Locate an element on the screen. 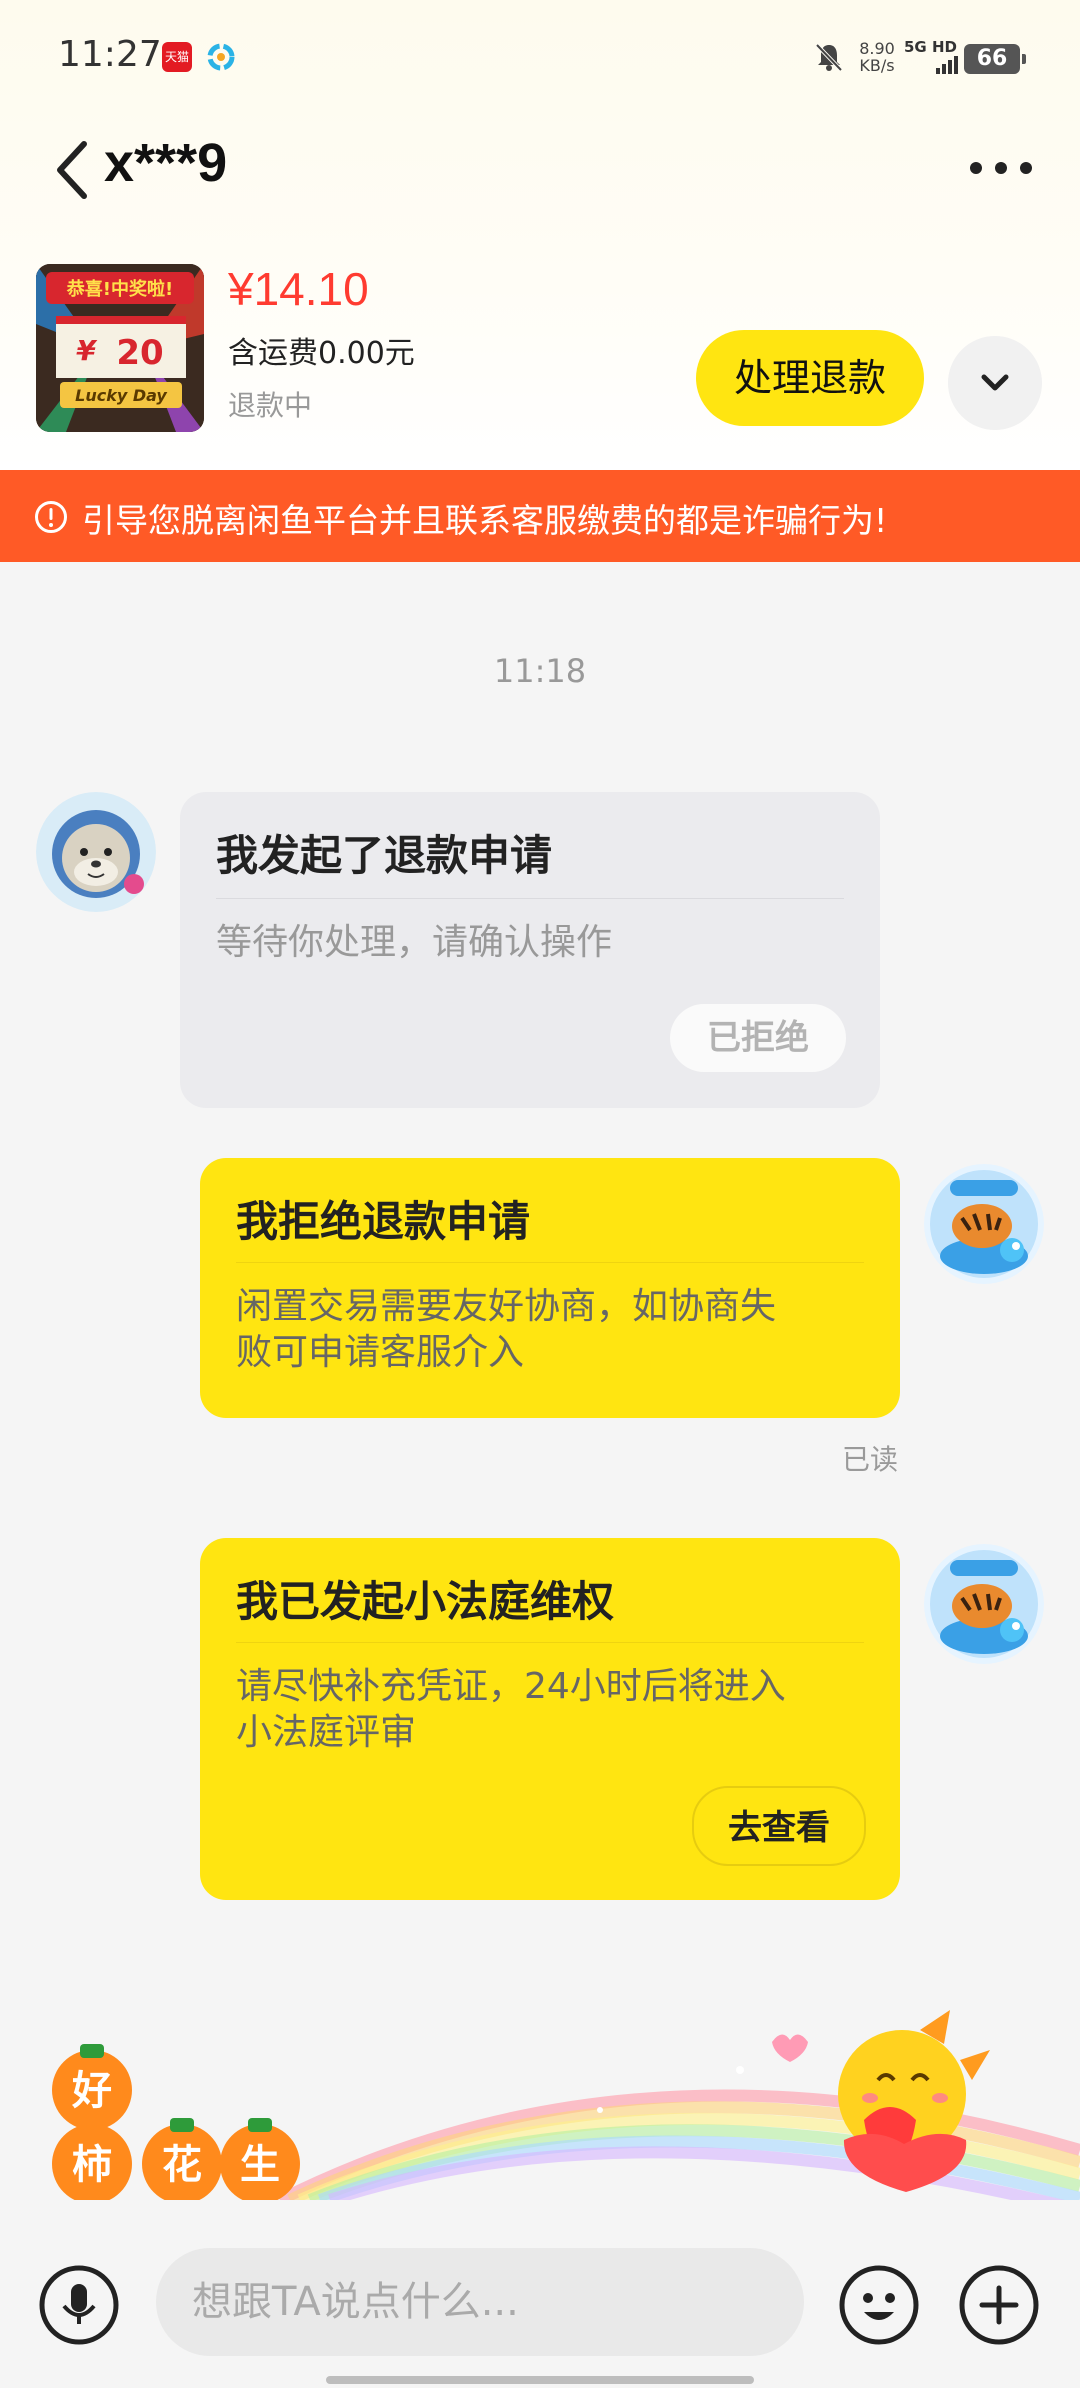 The image size is (1080, 2388). home-indicator is located at coordinates (540, 2380).